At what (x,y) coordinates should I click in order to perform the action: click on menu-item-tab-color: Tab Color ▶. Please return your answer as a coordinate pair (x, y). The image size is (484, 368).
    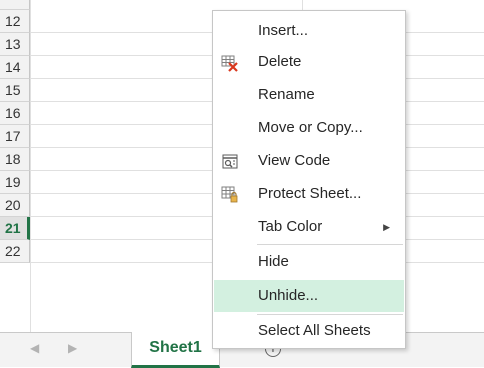
    Looking at the image, I should click on (309, 227).